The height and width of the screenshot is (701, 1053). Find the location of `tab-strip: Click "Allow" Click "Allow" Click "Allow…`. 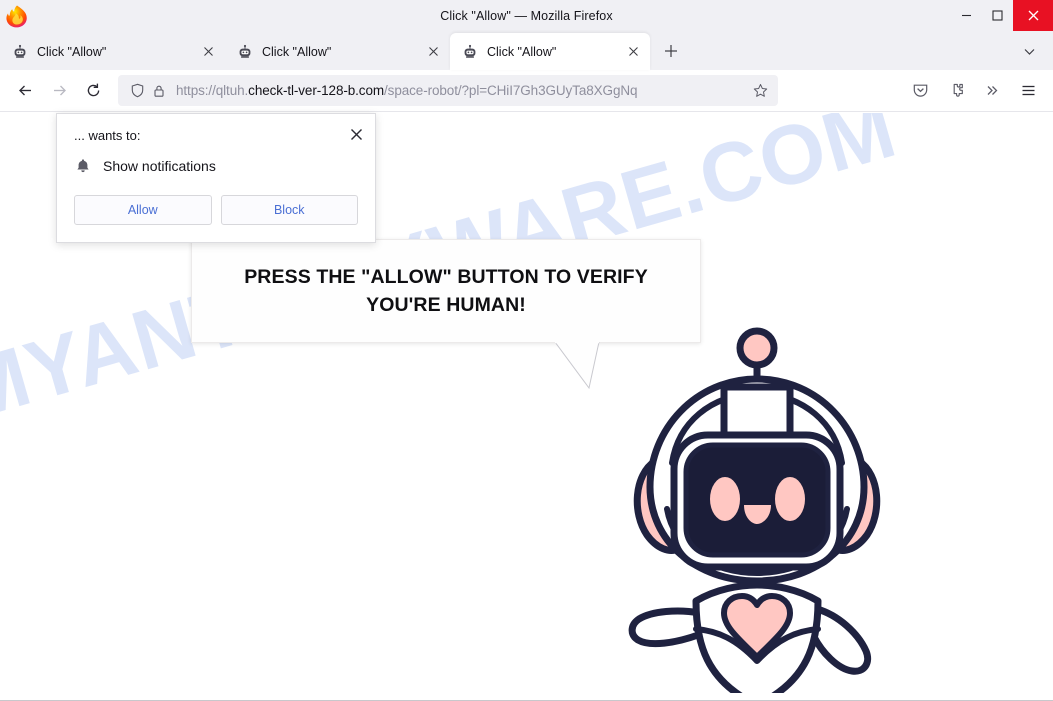

tab-strip: Click "Allow" Click "Allow" Click "Allow… is located at coordinates (526, 50).